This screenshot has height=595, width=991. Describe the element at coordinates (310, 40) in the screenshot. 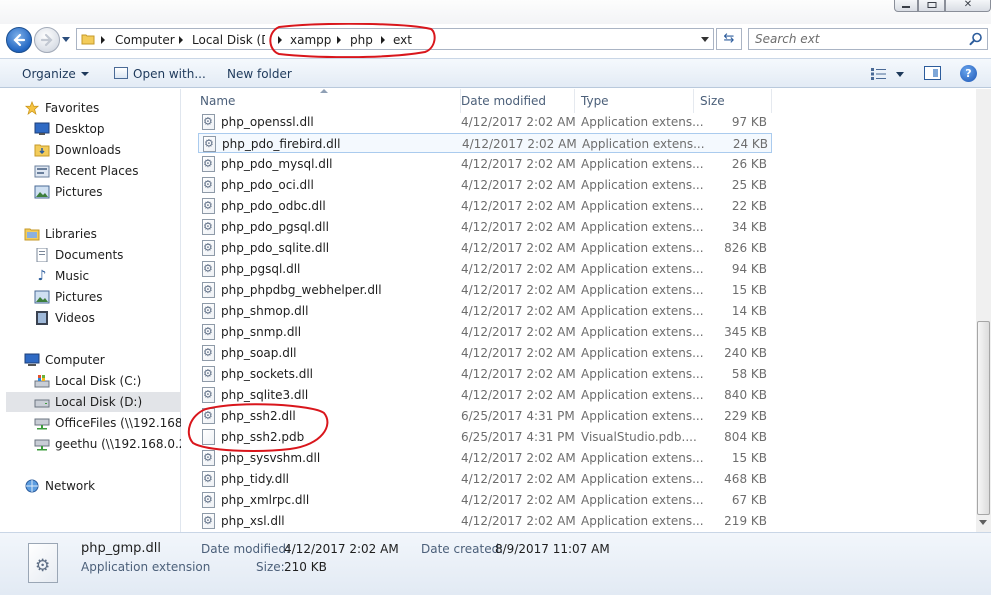

I see `breadcrumb-xampp: xampp` at that location.